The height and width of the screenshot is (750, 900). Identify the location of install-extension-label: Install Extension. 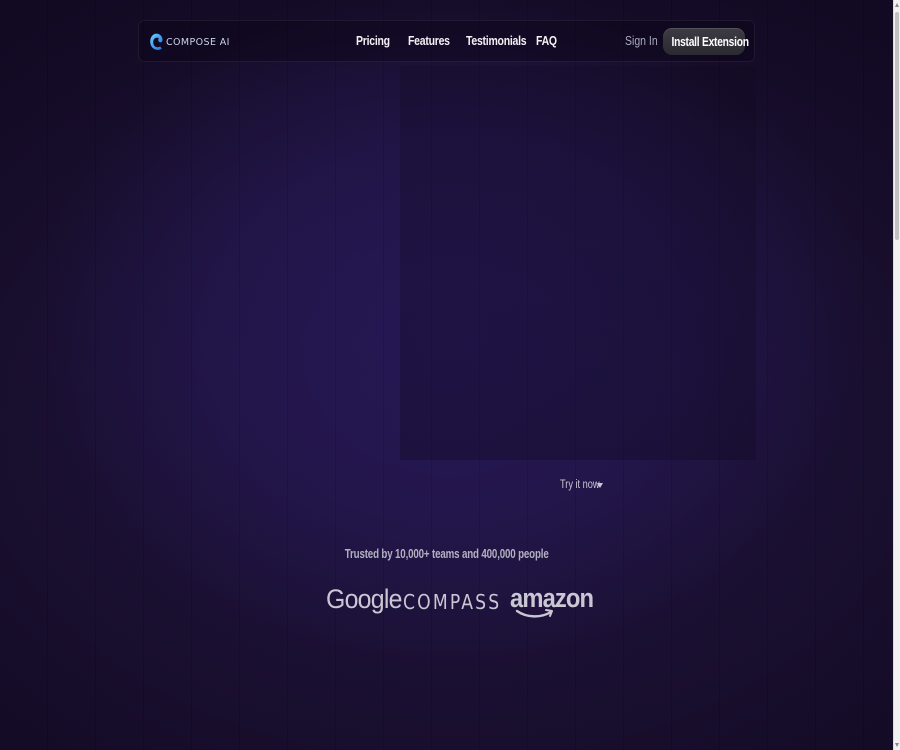
(710, 41).